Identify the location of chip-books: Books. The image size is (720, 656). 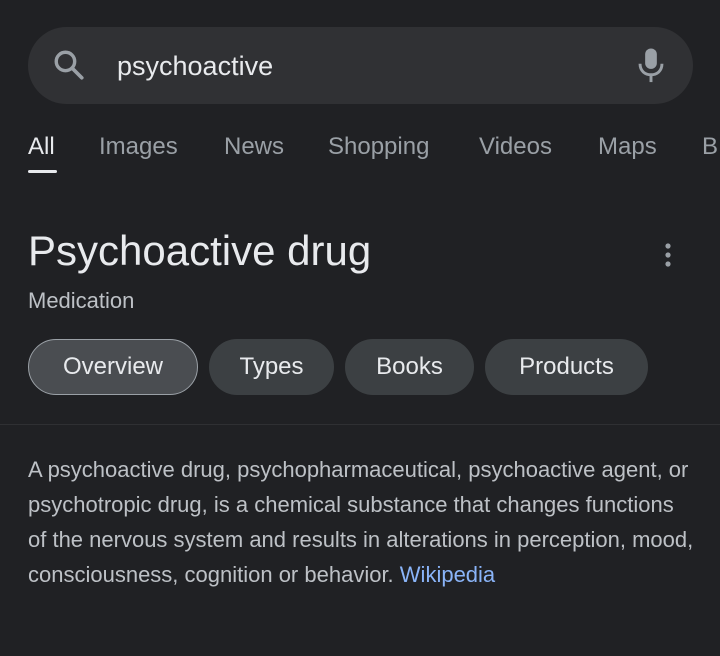
(409, 367).